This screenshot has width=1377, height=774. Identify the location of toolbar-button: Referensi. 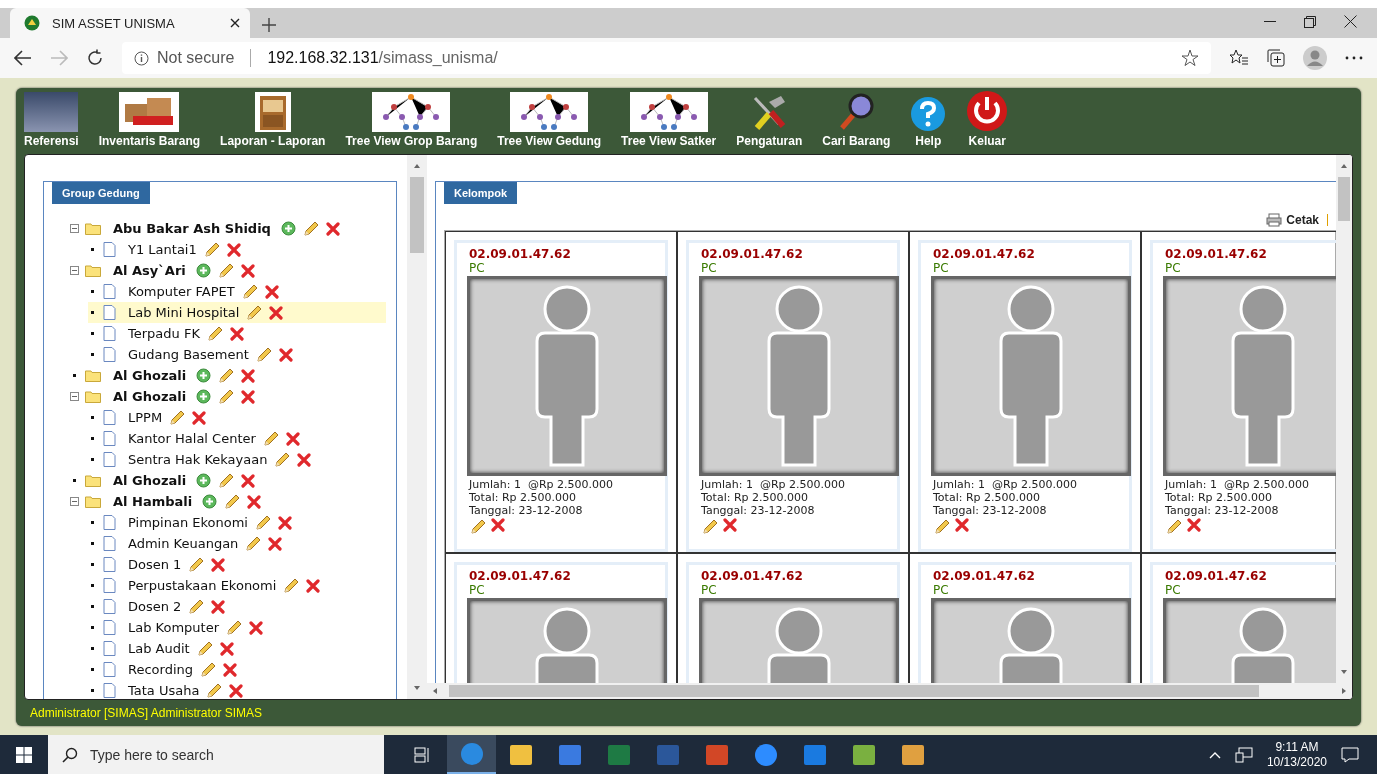
(51, 120).